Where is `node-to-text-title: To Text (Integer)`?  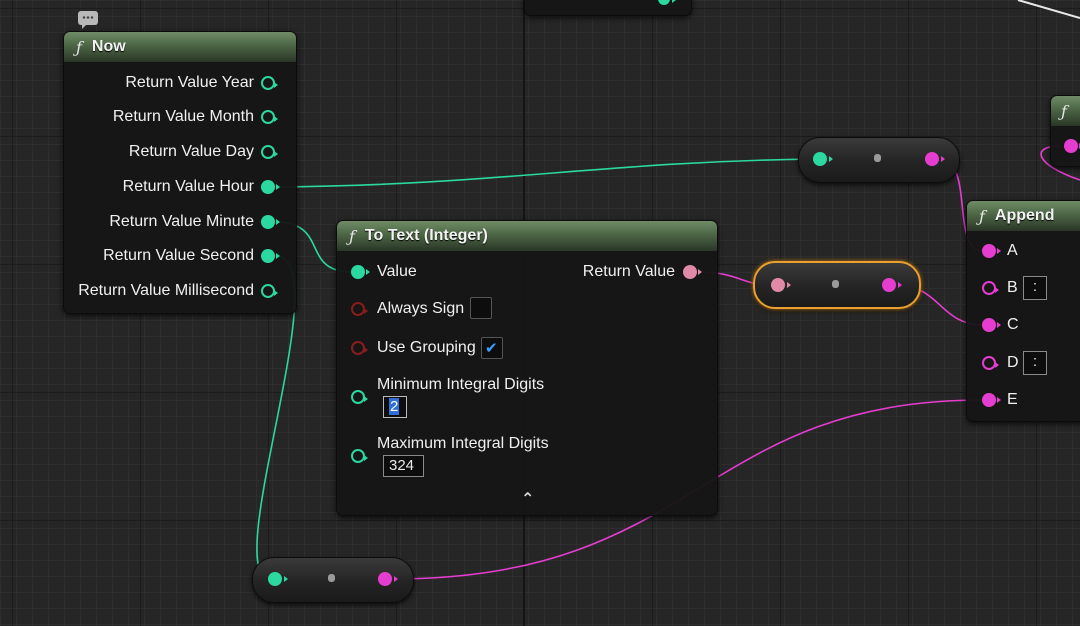 node-to-text-title: To Text (Integer) is located at coordinates (426, 235).